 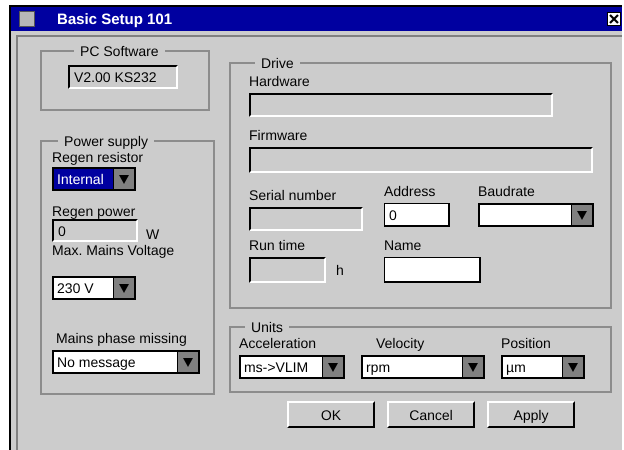 What do you see at coordinates (126, 362) in the screenshot?
I see `dropdown: No message` at bounding box center [126, 362].